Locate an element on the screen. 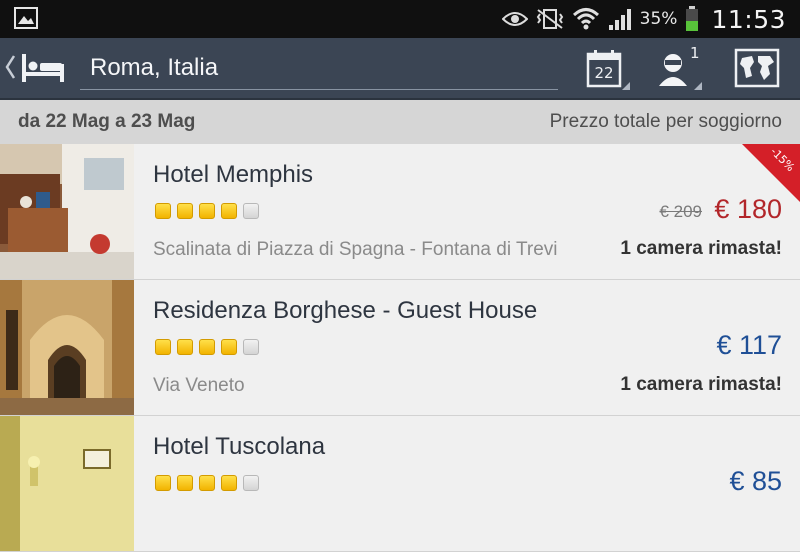  battery-icon is located at coordinates (692, 18).